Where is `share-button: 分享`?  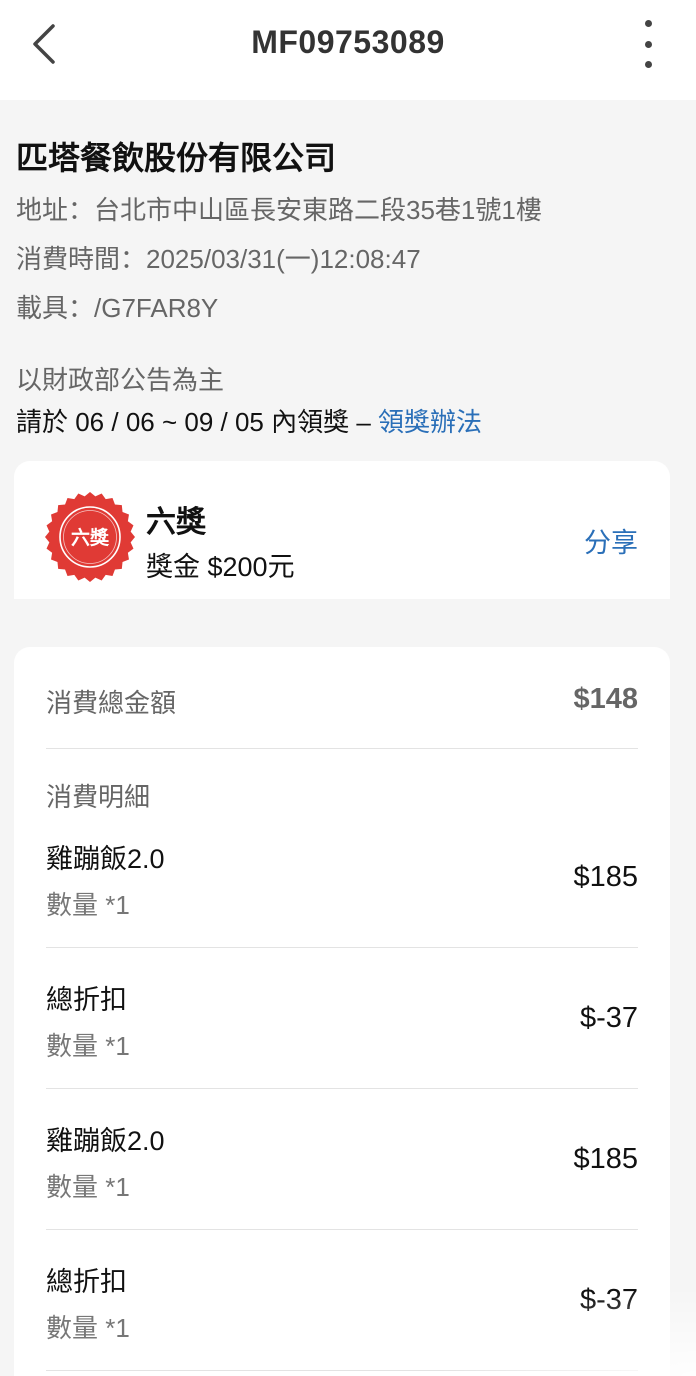 share-button: 分享 is located at coordinates (611, 540).